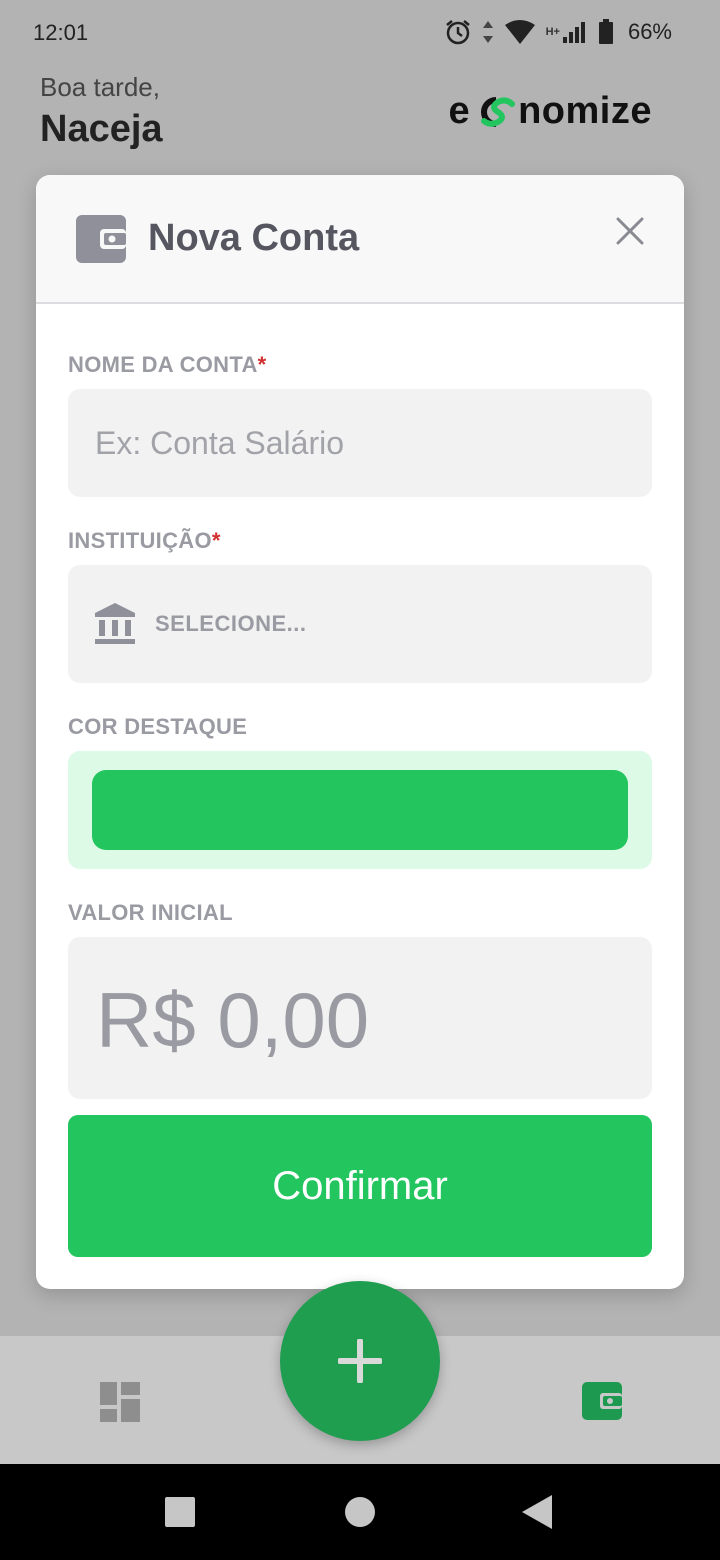  What do you see at coordinates (459, 111) in the screenshot?
I see `logo-prefix: e` at bounding box center [459, 111].